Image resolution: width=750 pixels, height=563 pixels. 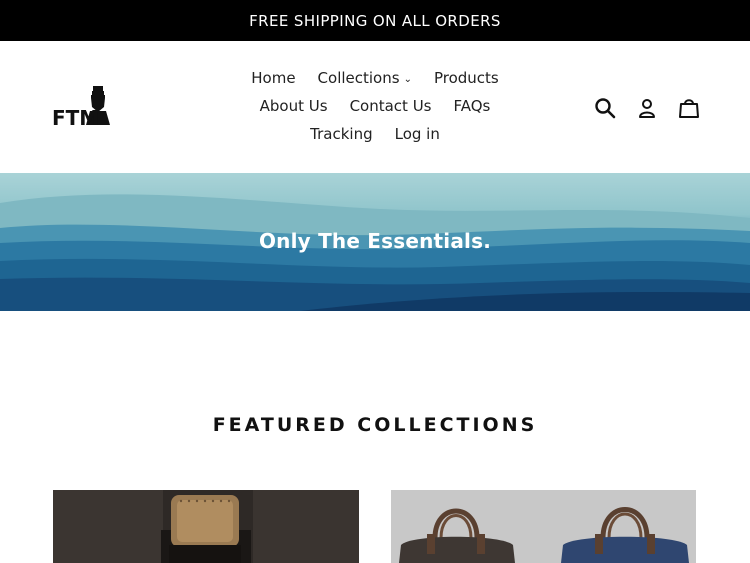 What do you see at coordinates (466, 78) in the screenshot?
I see `nav-products: Products` at bounding box center [466, 78].